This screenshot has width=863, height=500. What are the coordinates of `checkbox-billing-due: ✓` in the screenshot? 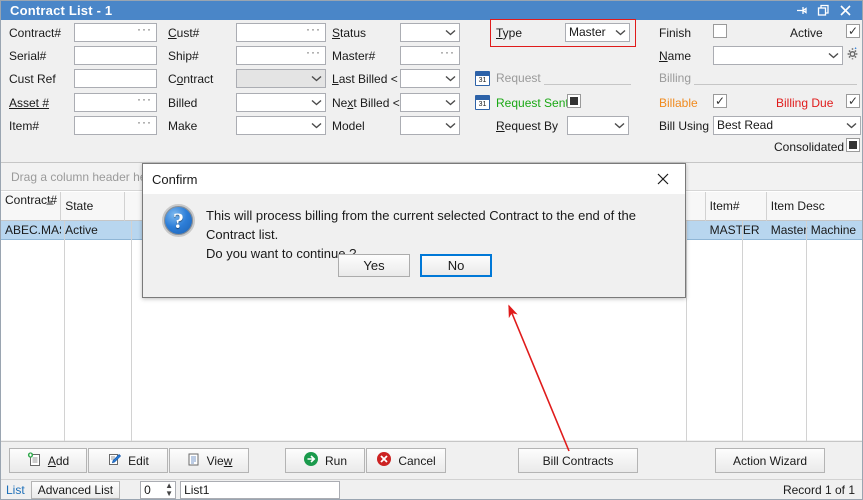 It's located at (853, 101).